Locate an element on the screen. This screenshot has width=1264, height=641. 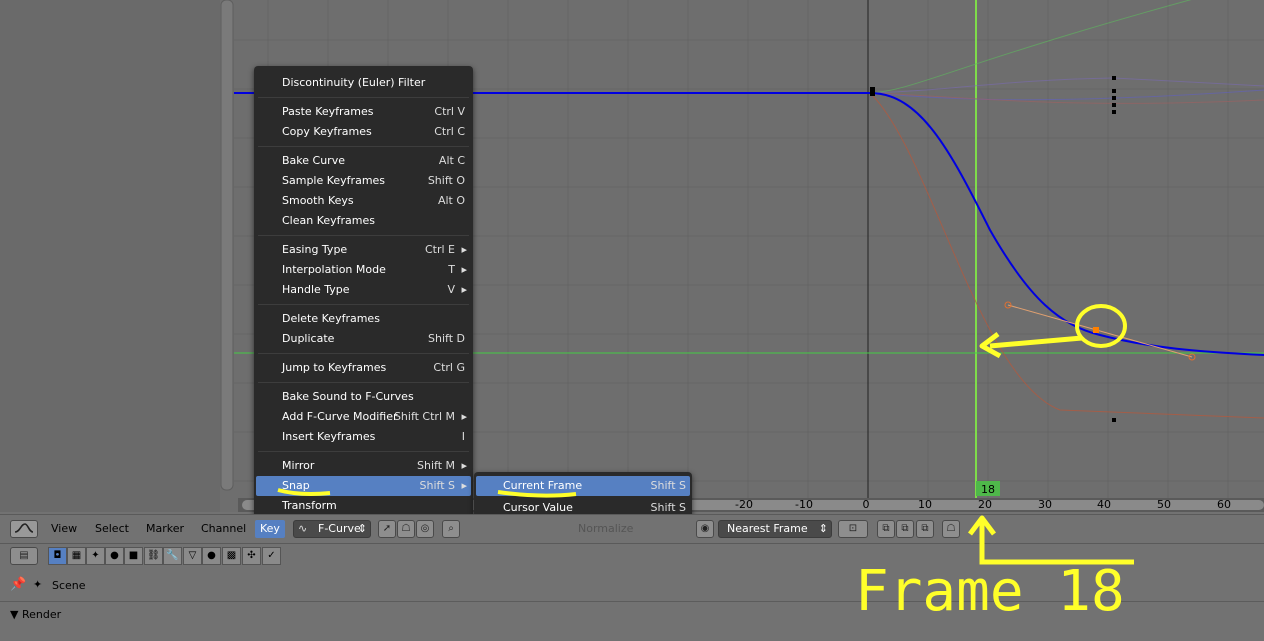
arrow-to-frame-badge is located at coordinates (1056, 542).